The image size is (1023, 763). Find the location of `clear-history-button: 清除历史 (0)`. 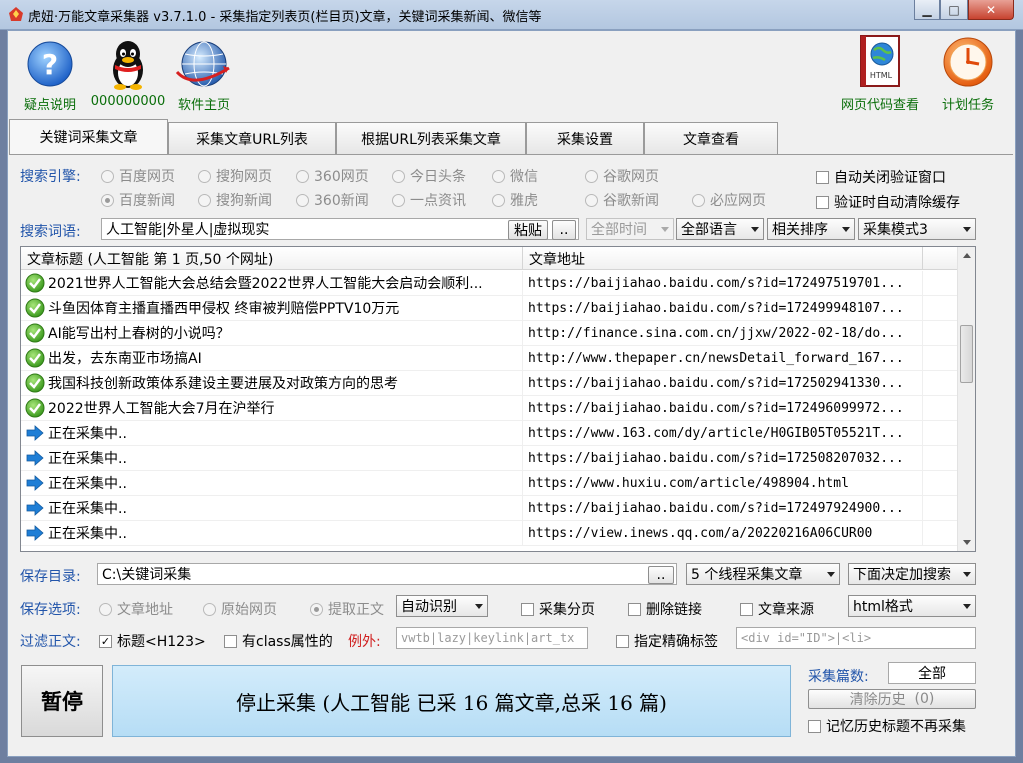

clear-history-button: 清除历史 (0) is located at coordinates (892, 699).